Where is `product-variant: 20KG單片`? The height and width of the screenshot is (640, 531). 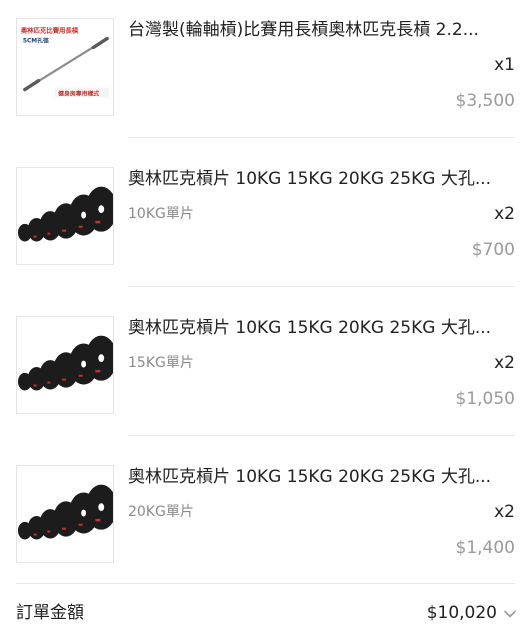
product-variant: 20KG單片 is located at coordinates (161, 512).